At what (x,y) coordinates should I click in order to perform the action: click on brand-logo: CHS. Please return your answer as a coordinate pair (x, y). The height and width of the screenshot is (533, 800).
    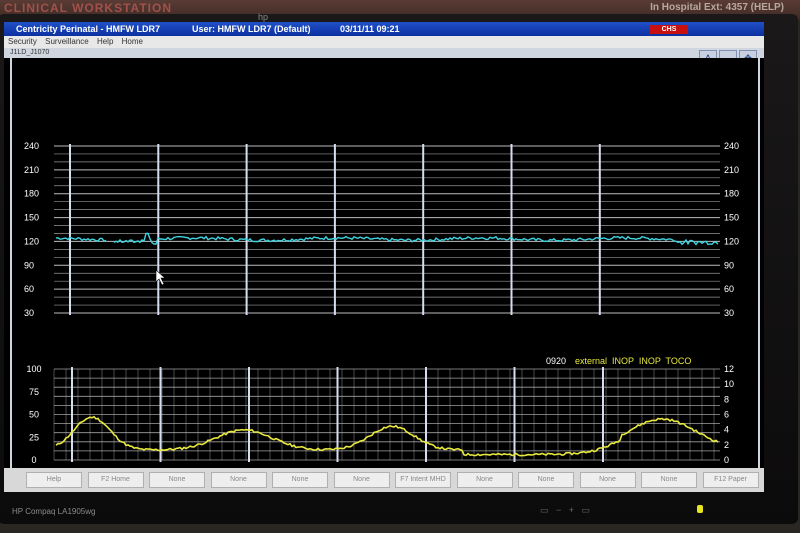
    Looking at the image, I should click on (669, 29).